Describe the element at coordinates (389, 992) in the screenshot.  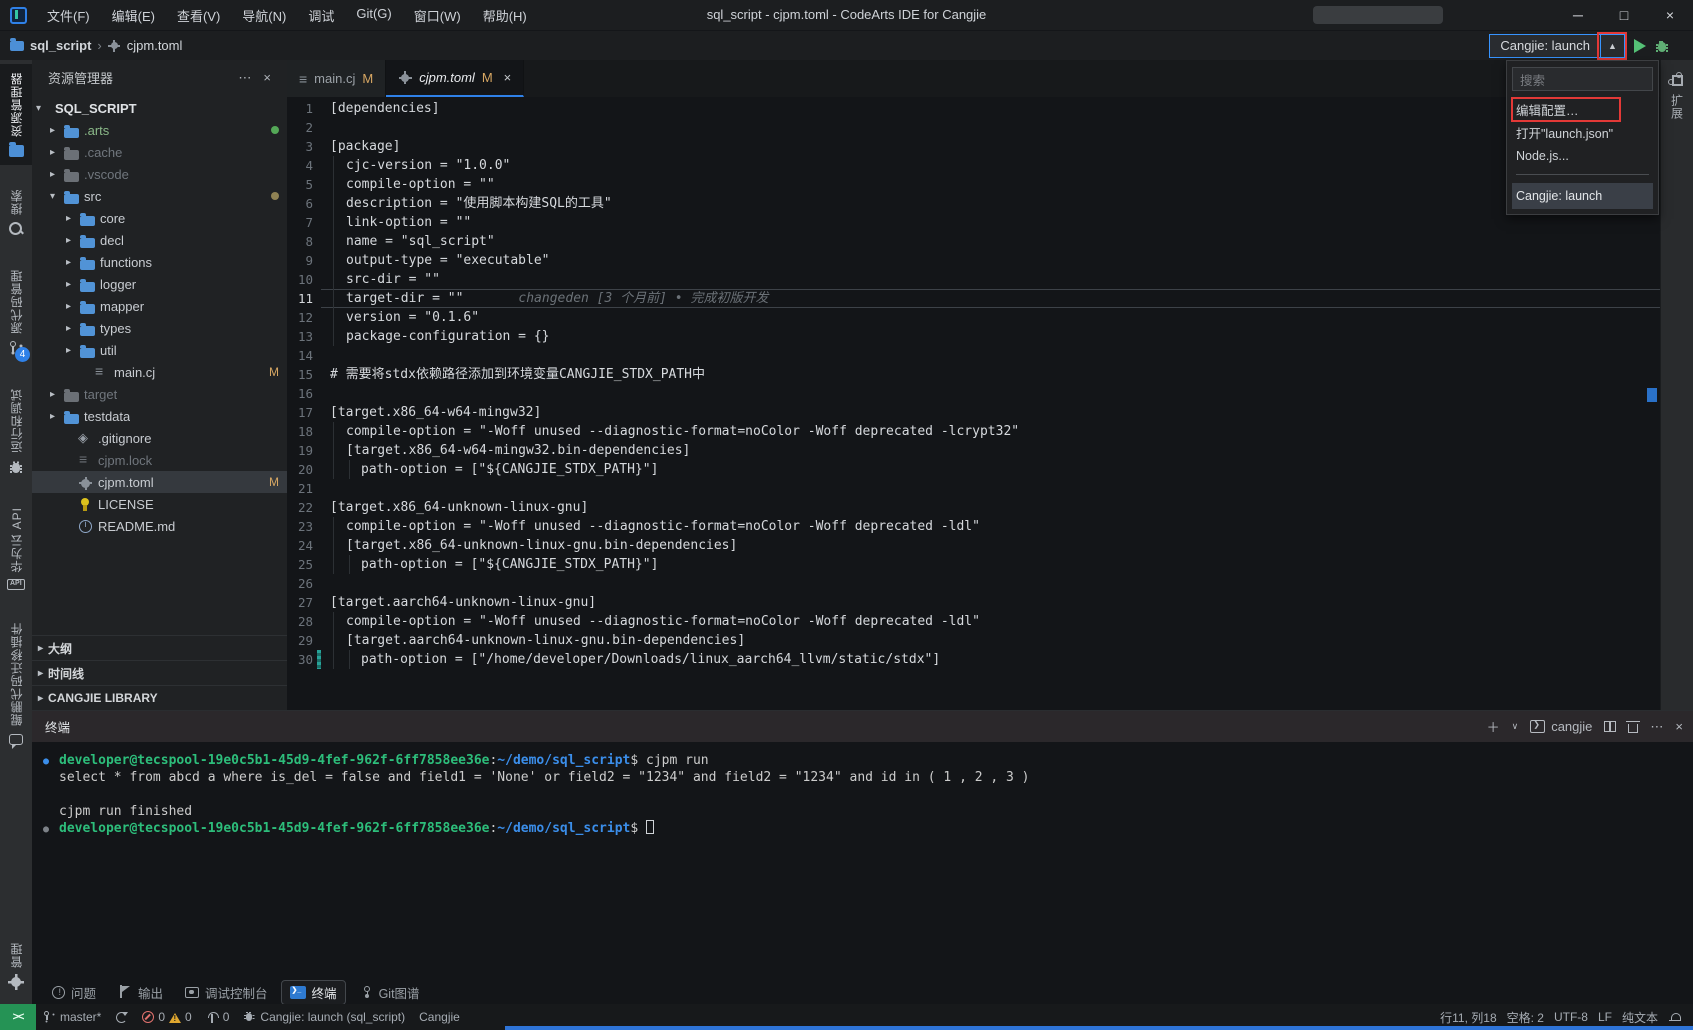
I see `panel-tab: Git图谱` at that location.